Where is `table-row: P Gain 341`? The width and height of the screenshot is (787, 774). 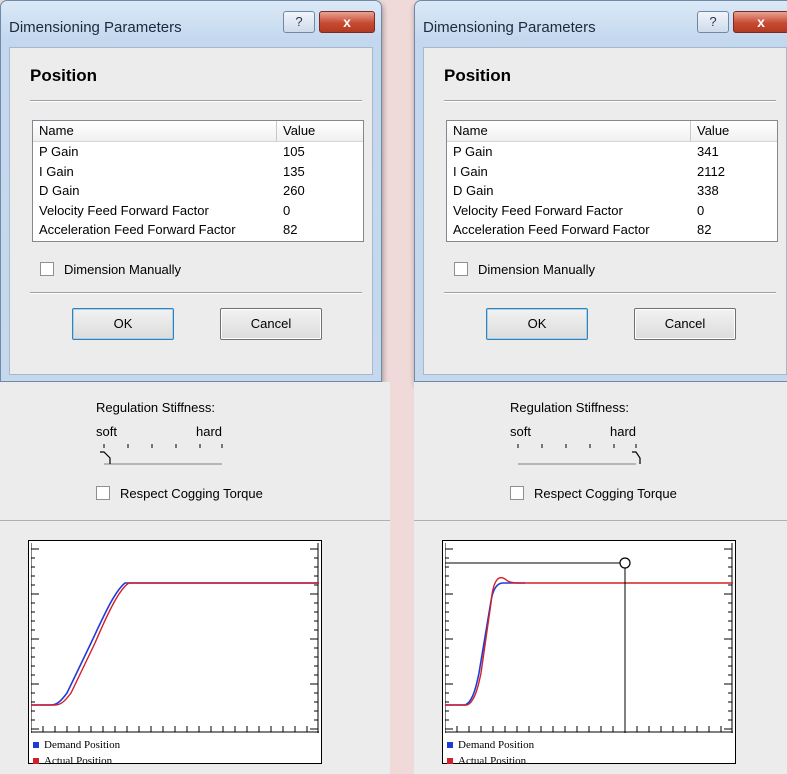 table-row: P Gain 341 is located at coordinates (612, 152).